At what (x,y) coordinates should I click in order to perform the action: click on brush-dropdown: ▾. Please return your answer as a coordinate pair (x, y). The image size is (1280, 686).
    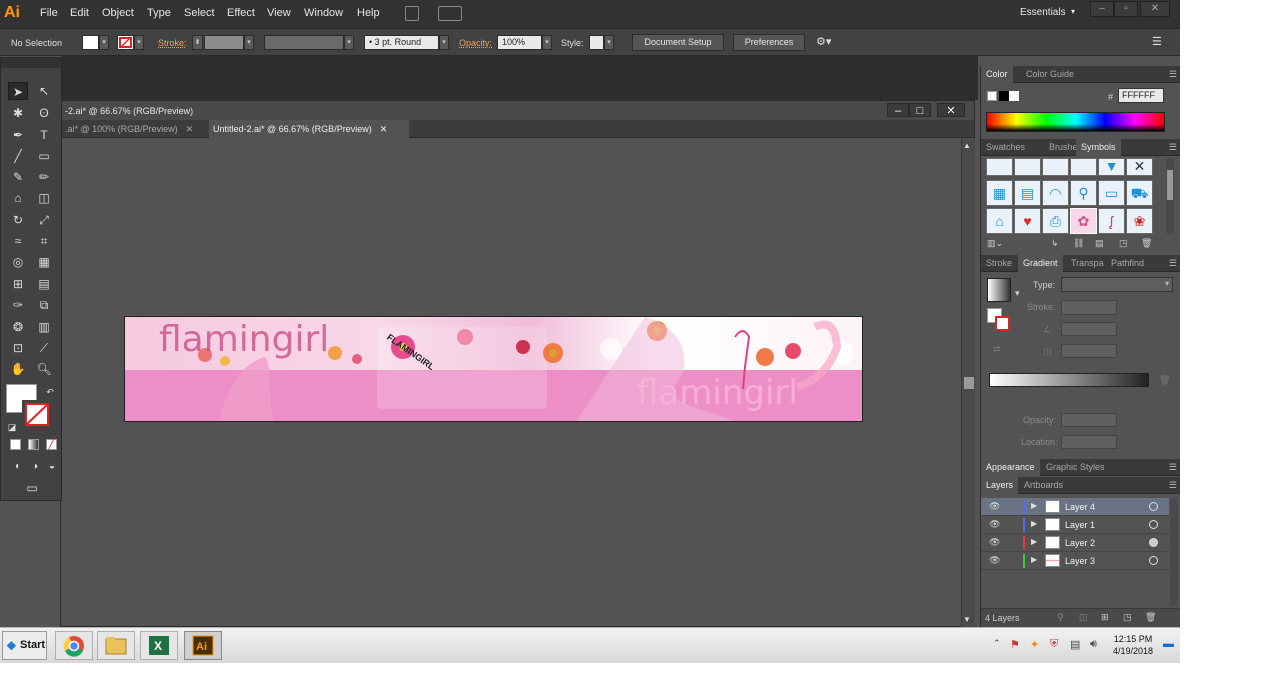
    Looking at the image, I should click on (444, 42).